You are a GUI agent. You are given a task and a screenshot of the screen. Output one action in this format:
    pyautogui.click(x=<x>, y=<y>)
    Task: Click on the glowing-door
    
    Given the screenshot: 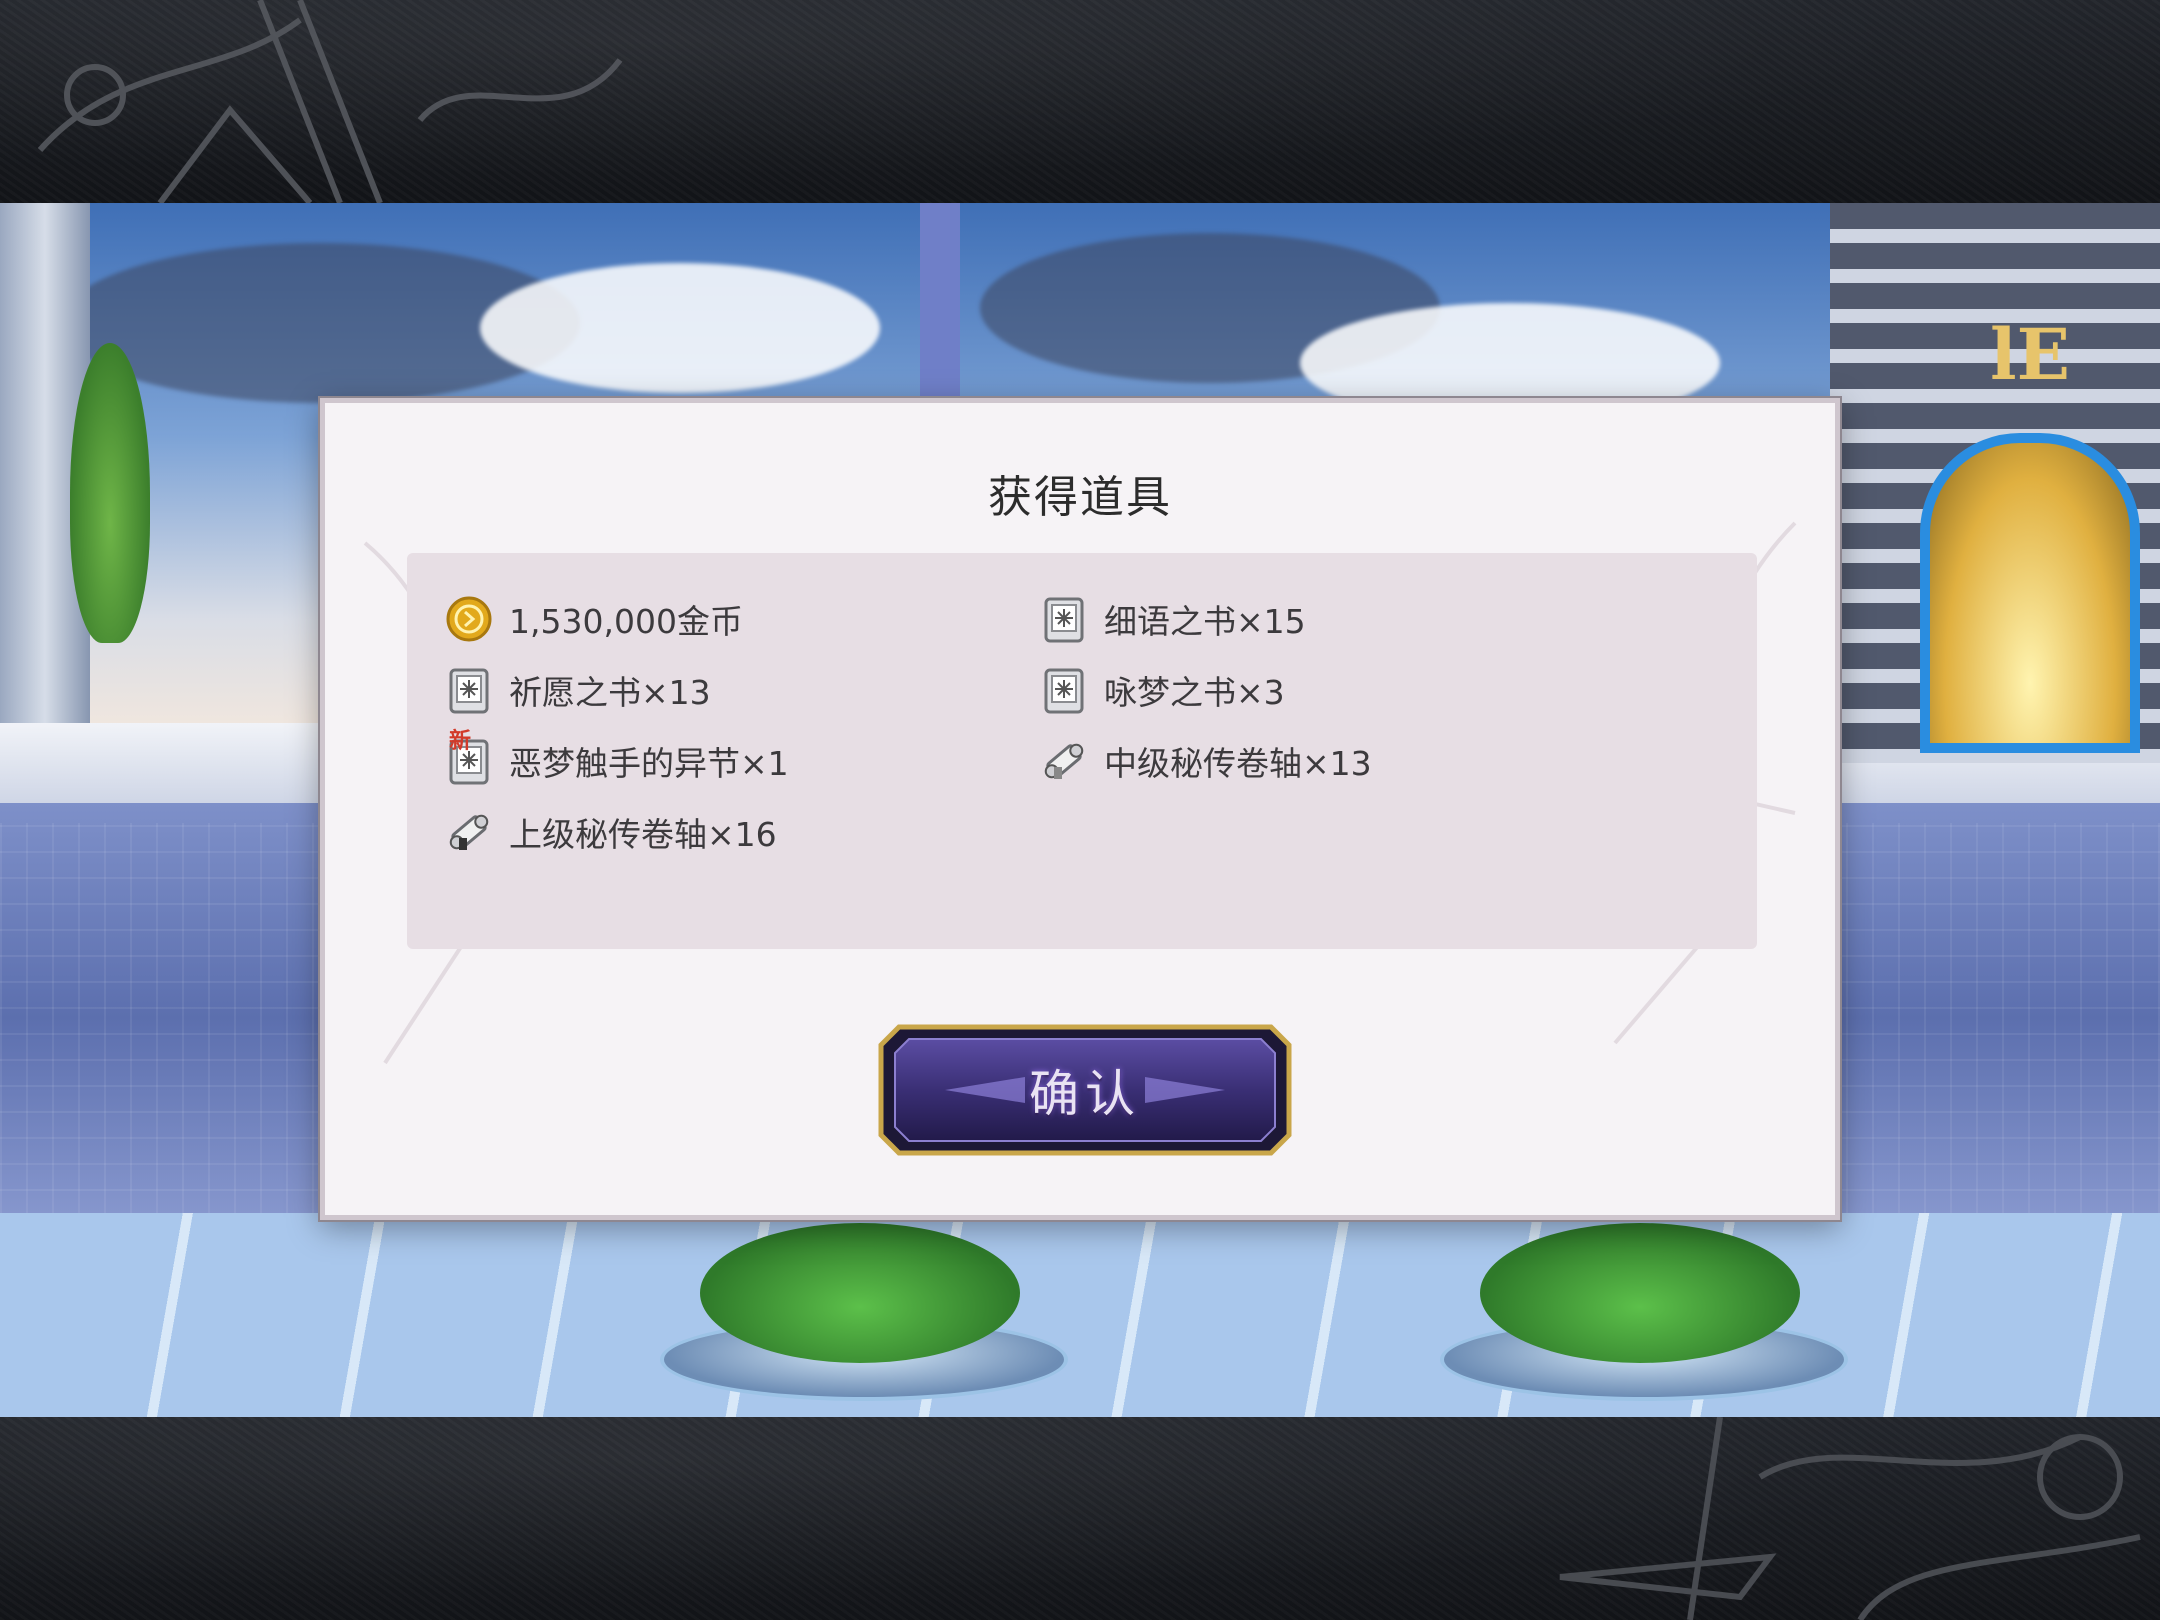 What is the action you would take?
    pyautogui.click(x=2030, y=593)
    